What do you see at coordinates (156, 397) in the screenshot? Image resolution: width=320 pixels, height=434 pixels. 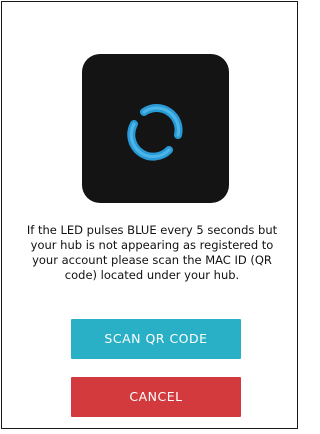 I see `cancel-button: CANCEL` at bounding box center [156, 397].